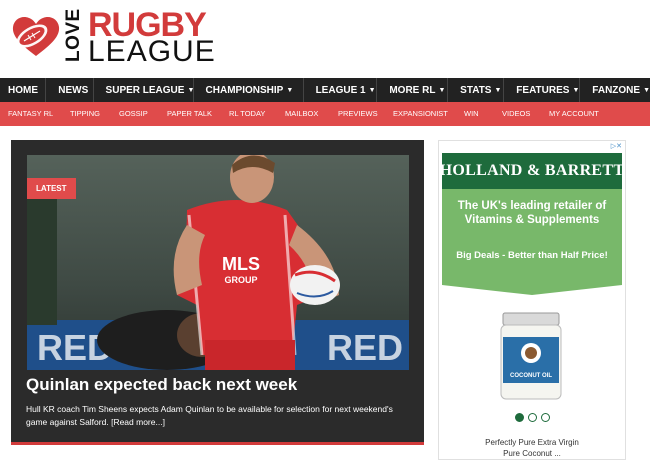 The height and width of the screenshot is (460, 650). What do you see at coordinates (574, 113) in the screenshot?
I see `subnav-item-my-account: MY ACCOUNT` at bounding box center [574, 113].